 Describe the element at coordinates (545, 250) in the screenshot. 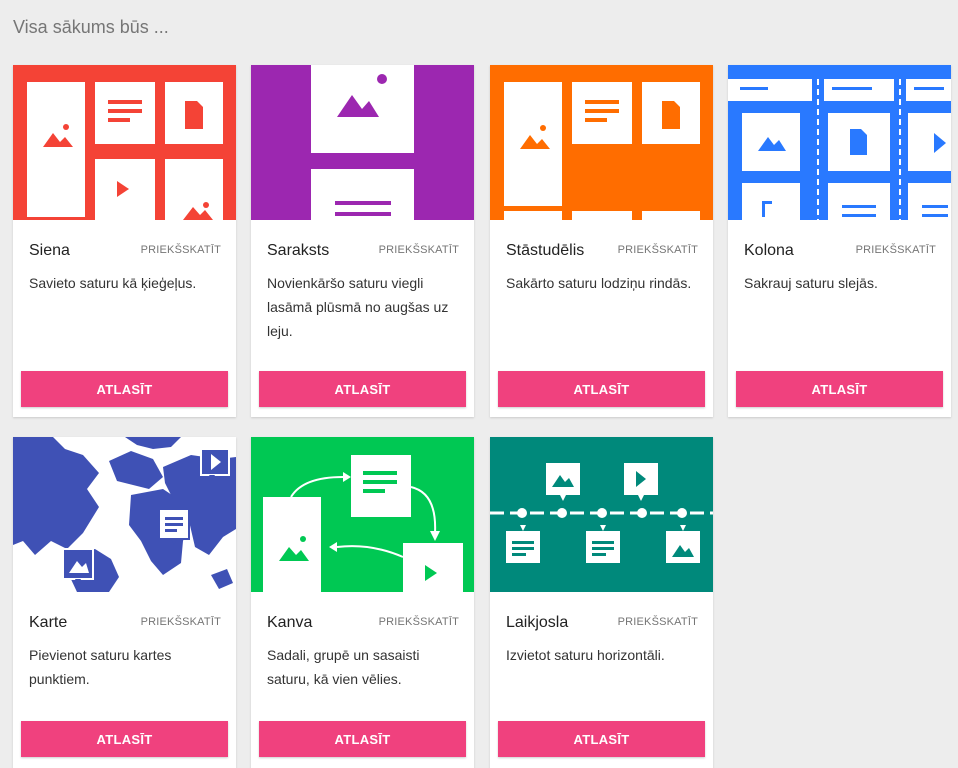

I see `card-title: Stāstudēlis` at that location.